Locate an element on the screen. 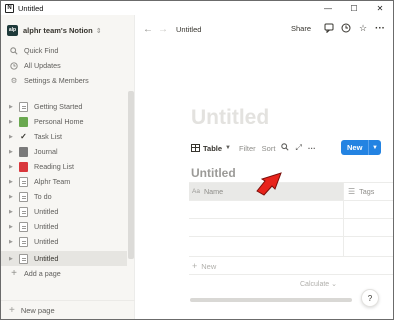  maximize-button: ☐ is located at coordinates (354, 8).